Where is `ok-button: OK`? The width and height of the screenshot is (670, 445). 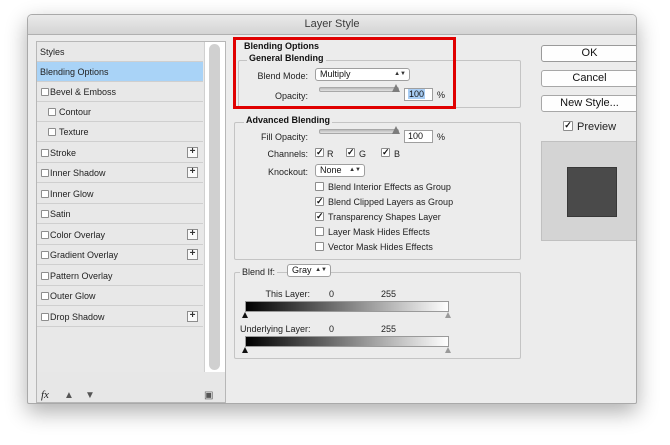 ok-button: OK is located at coordinates (588, 53).